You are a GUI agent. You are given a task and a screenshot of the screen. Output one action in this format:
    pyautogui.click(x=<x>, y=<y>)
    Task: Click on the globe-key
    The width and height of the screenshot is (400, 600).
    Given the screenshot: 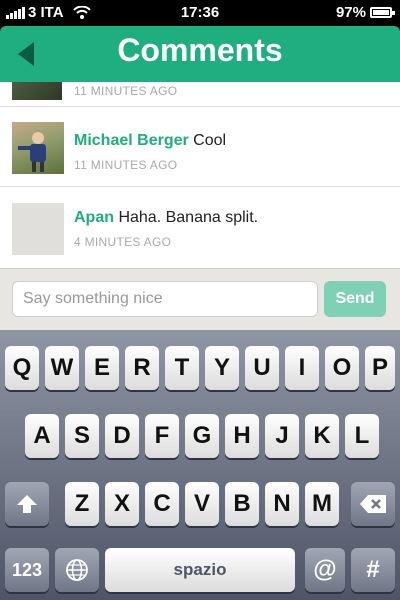 What is the action you would take?
    pyautogui.click(x=77, y=570)
    